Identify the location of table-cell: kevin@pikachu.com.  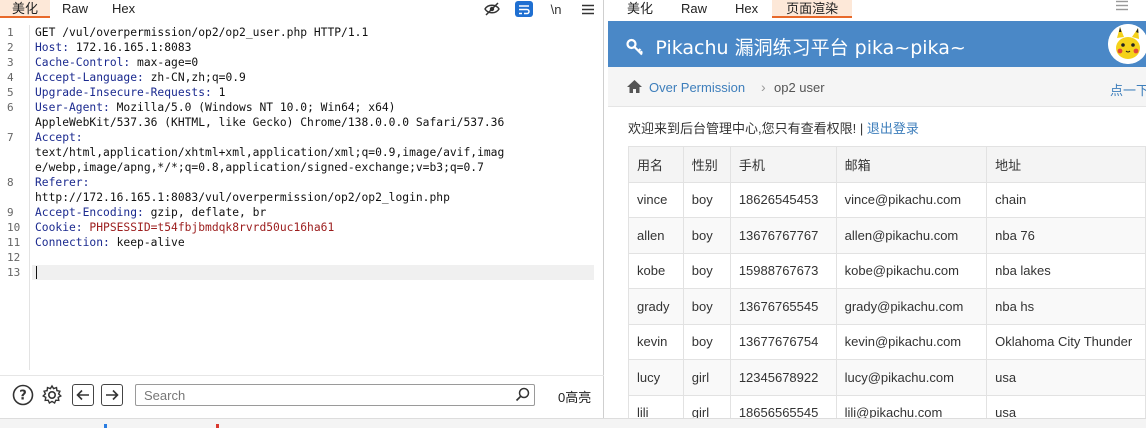
(911, 341).